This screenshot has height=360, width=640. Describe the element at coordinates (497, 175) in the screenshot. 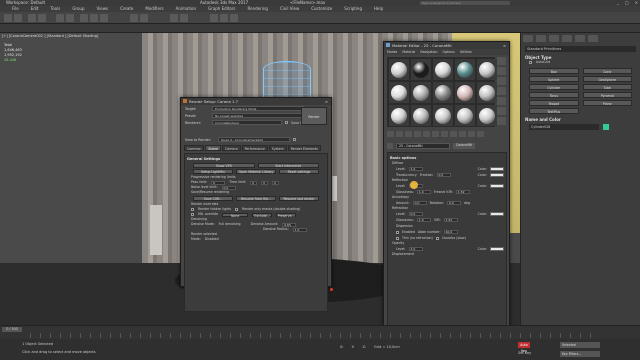

I see `translucency-color-swatch` at that location.